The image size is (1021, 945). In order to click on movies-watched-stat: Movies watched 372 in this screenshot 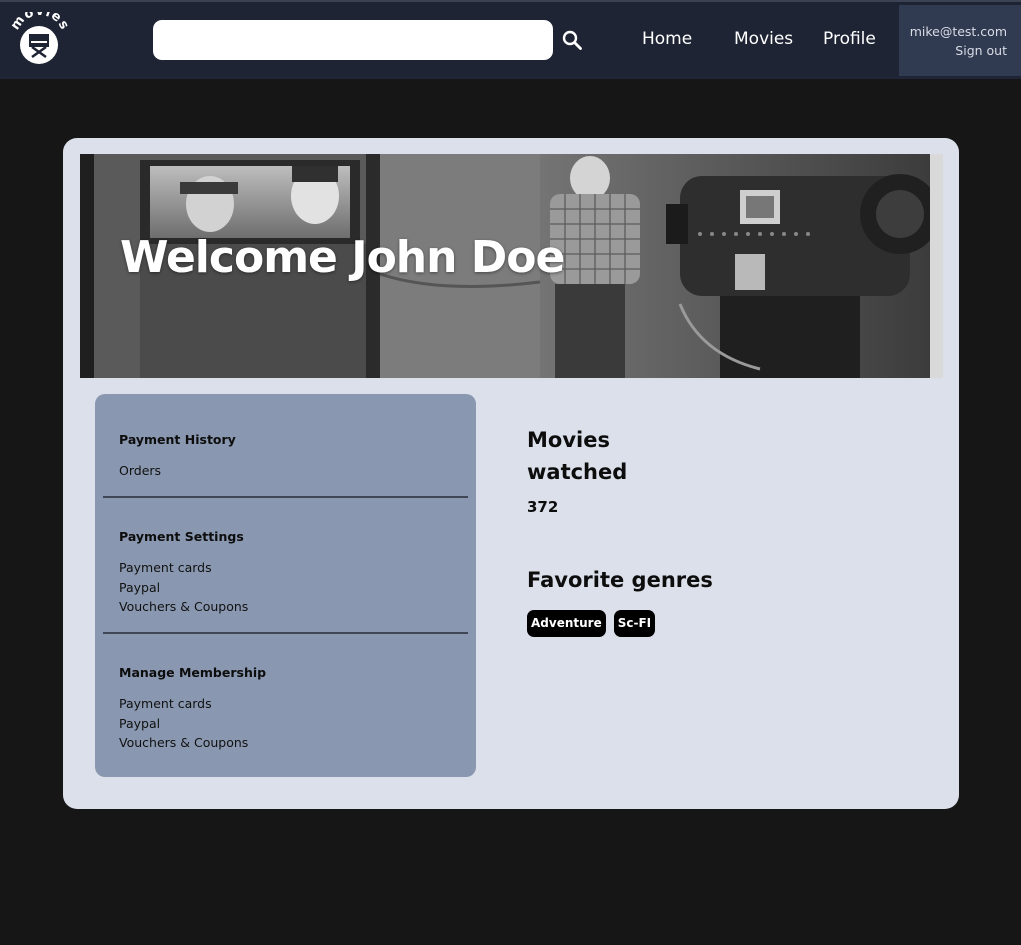, I will do `click(592, 470)`.